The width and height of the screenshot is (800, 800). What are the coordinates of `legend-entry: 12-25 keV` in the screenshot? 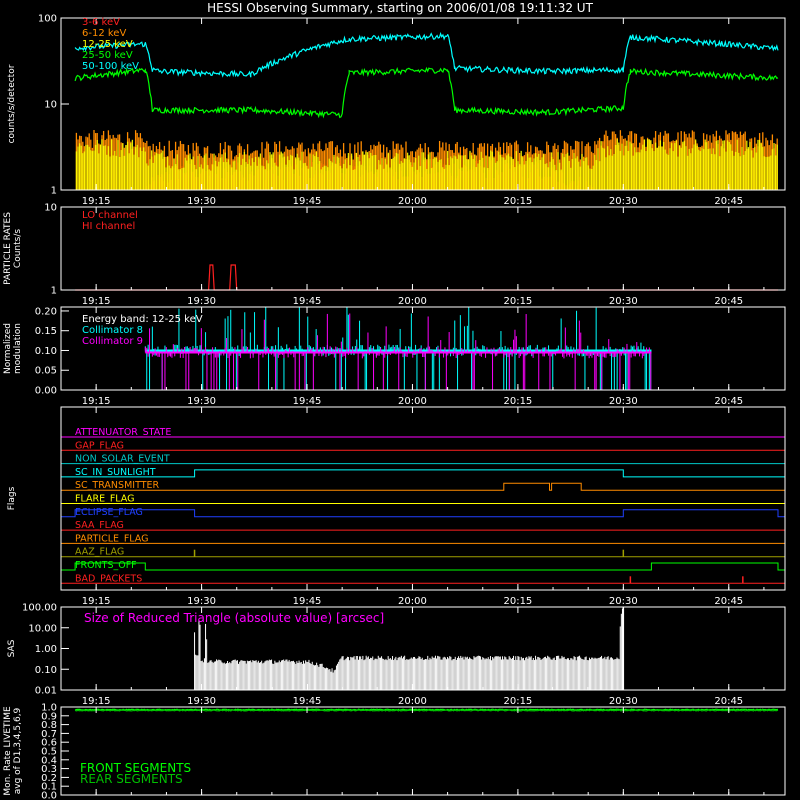 It's located at (107, 44).